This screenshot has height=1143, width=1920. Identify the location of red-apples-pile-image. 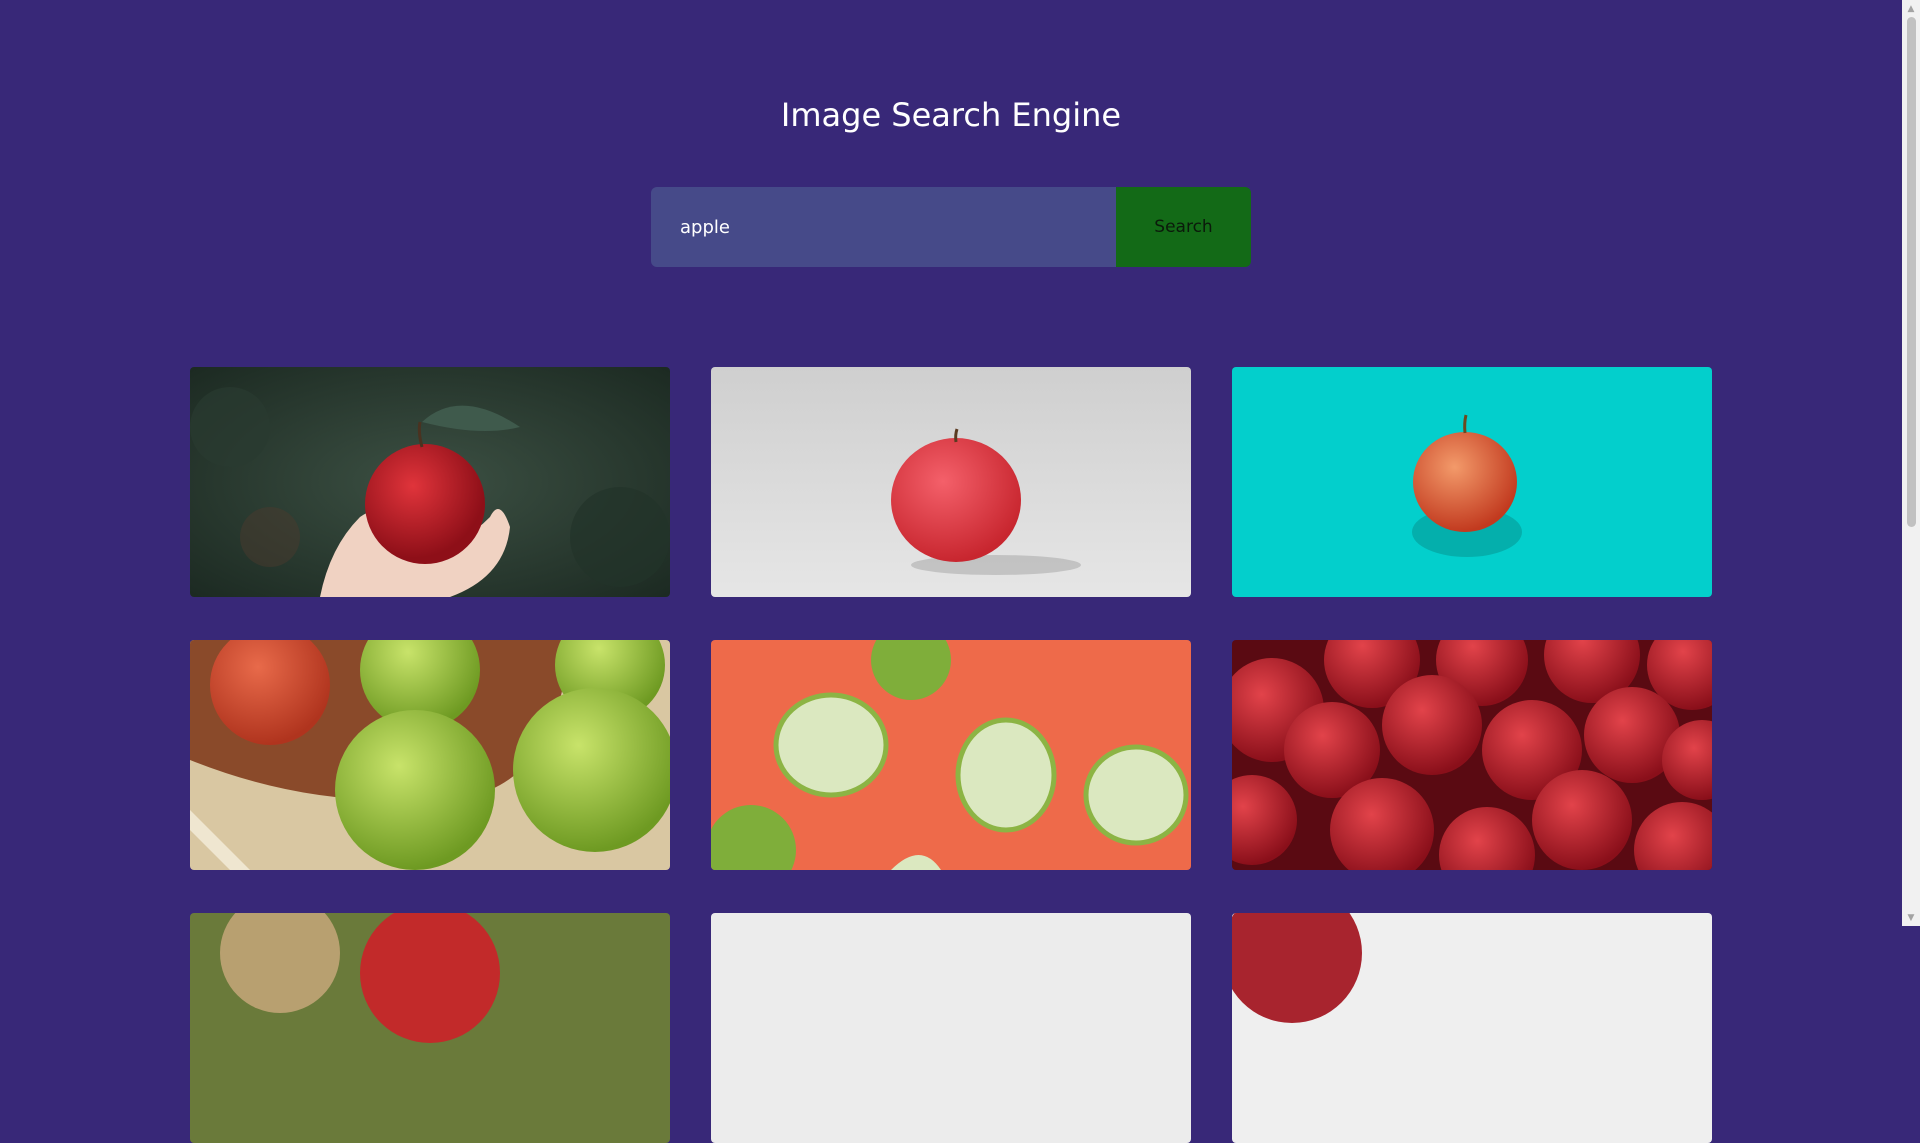
(1472, 755).